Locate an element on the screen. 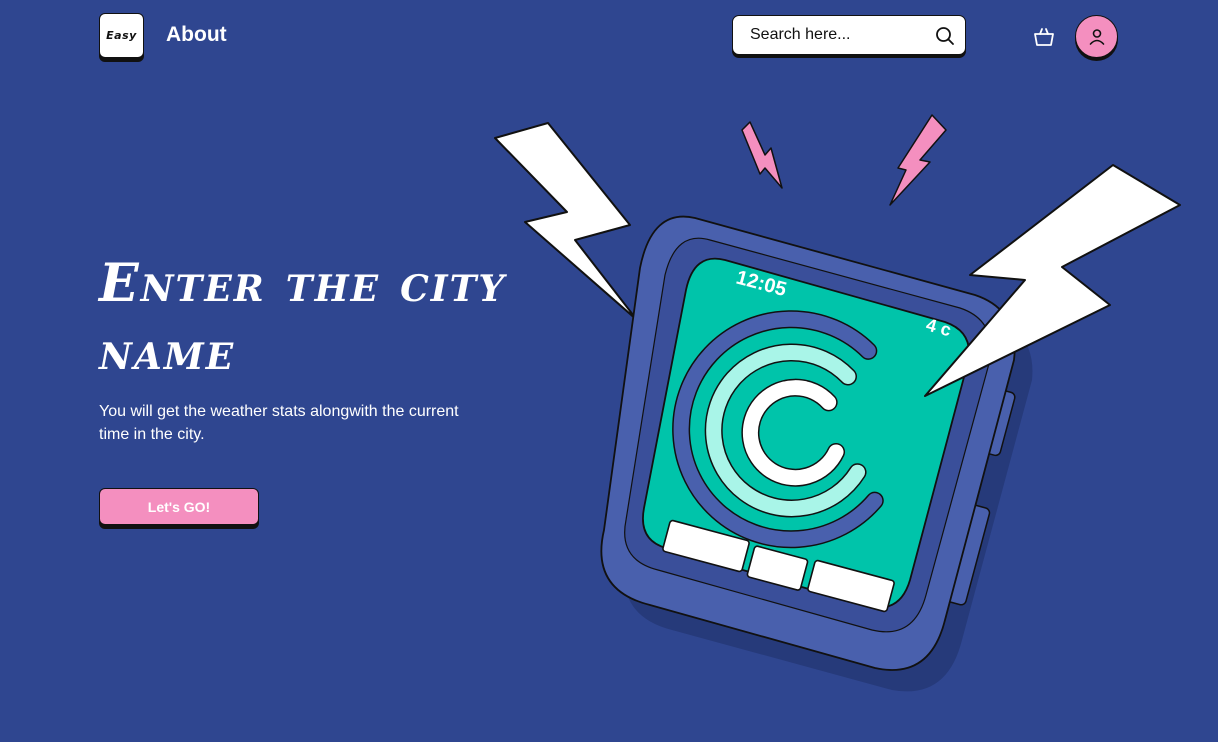 This screenshot has height=742, width=1218. basket-icon is located at coordinates (1044, 37).